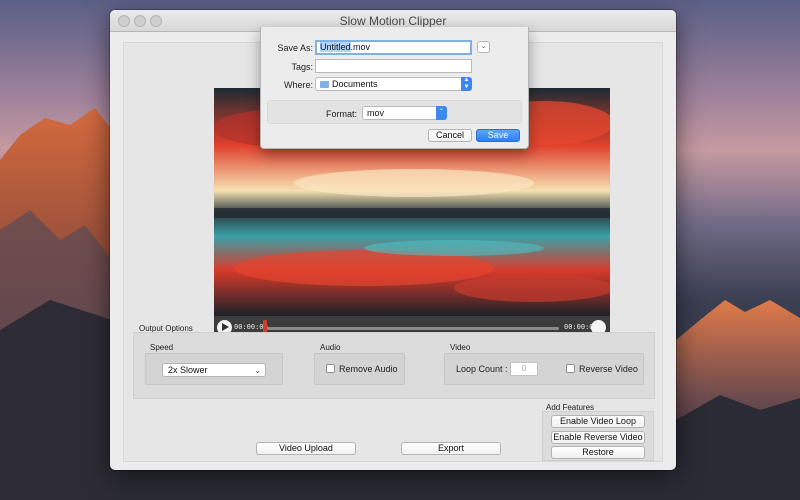  What do you see at coordinates (466, 84) in the screenshot?
I see `up-down-arrows-icon: ▲ ▼` at bounding box center [466, 84].